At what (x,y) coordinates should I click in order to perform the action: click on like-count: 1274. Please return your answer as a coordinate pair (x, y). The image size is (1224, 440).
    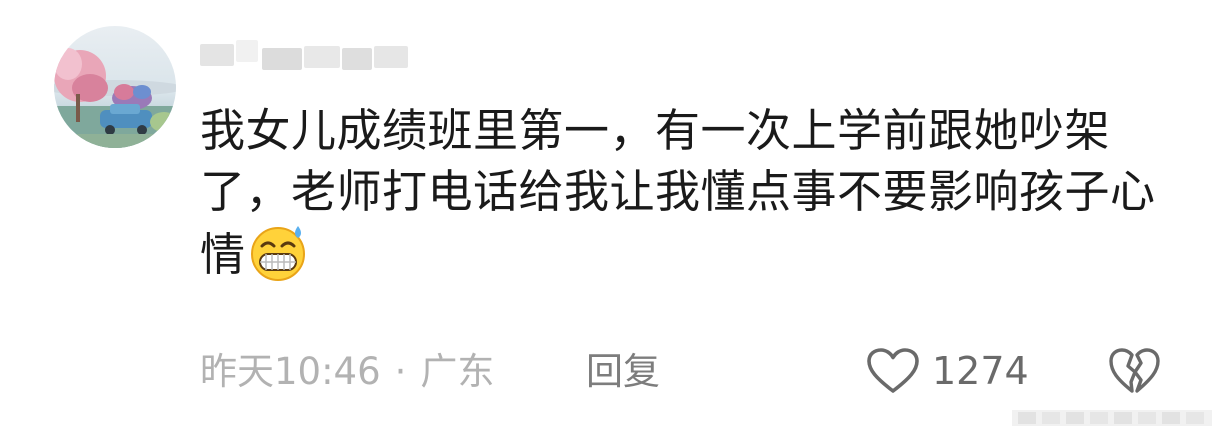
    Looking at the image, I should click on (980, 371).